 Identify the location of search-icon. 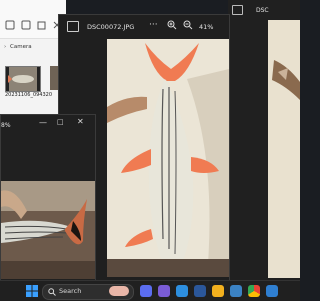
(52, 292).